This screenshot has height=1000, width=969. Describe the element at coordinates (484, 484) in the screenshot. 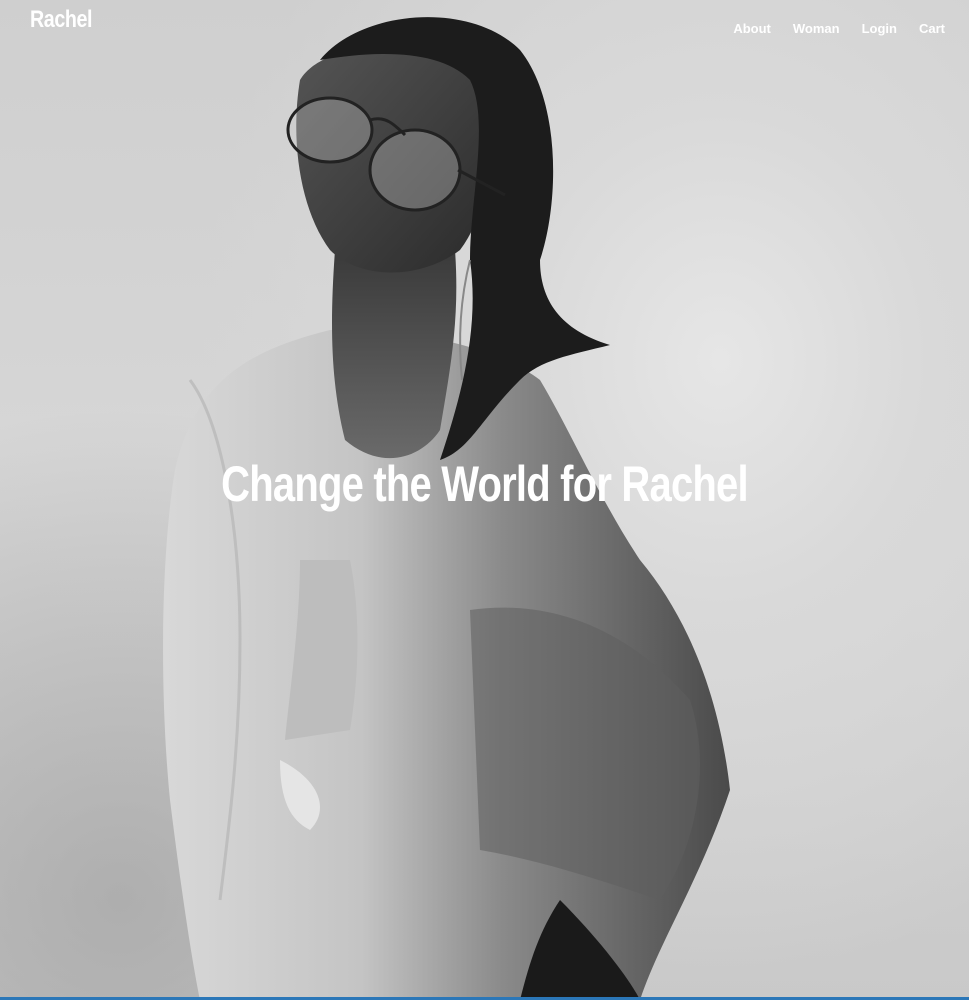

I see `hero-headline: Change the World for Rachel` at that location.